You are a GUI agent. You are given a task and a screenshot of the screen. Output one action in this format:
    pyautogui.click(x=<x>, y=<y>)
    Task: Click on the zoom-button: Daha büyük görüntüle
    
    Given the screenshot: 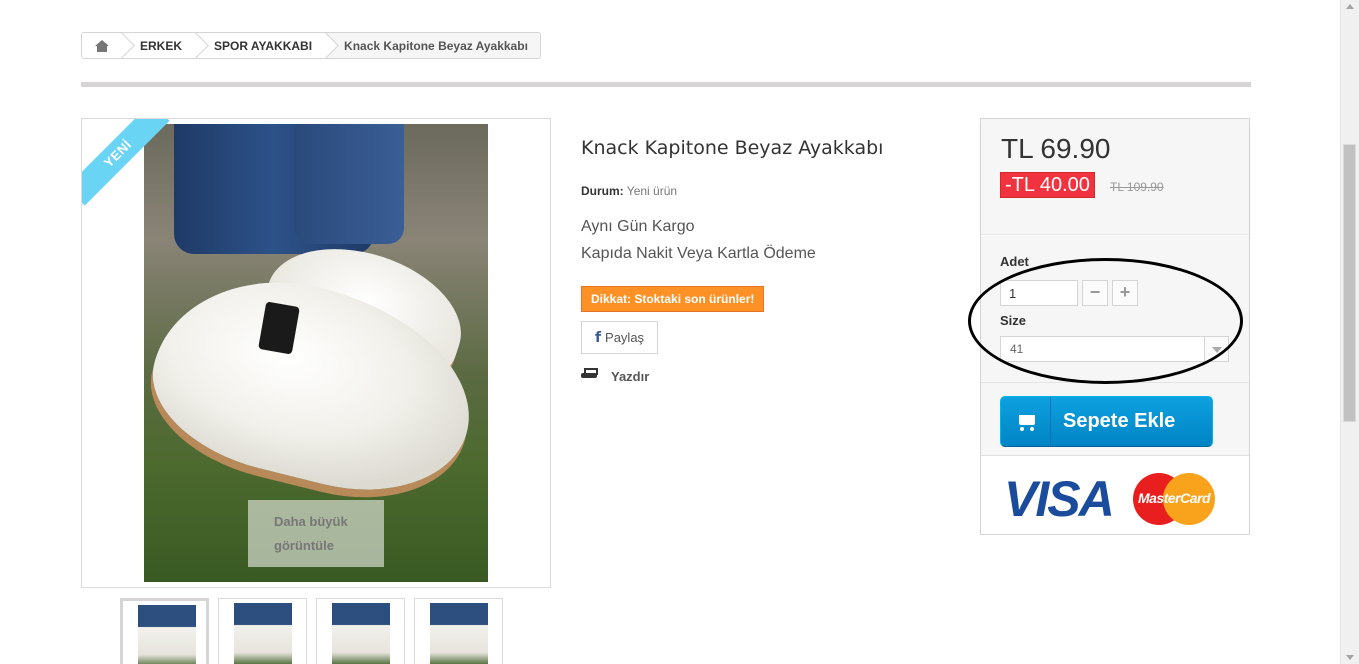 What is the action you would take?
    pyautogui.click(x=316, y=533)
    